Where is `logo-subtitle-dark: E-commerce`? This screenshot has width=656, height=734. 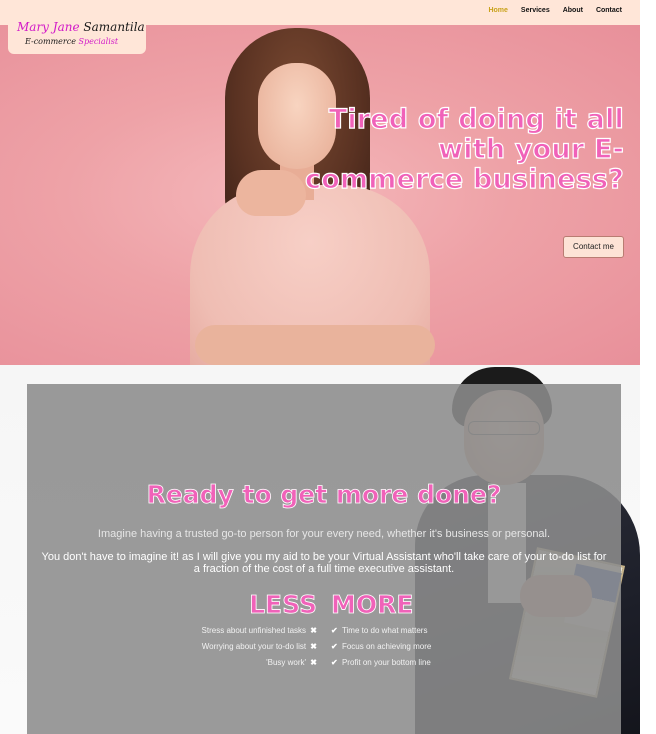 logo-subtitle-dark: E-commerce is located at coordinates (50, 41).